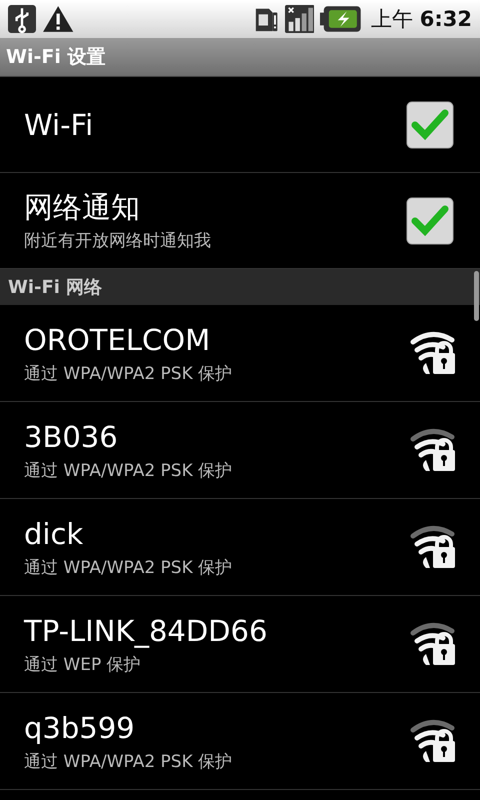 The image size is (480, 800). What do you see at coordinates (54, 534) in the screenshot?
I see `network-name: dick` at bounding box center [54, 534].